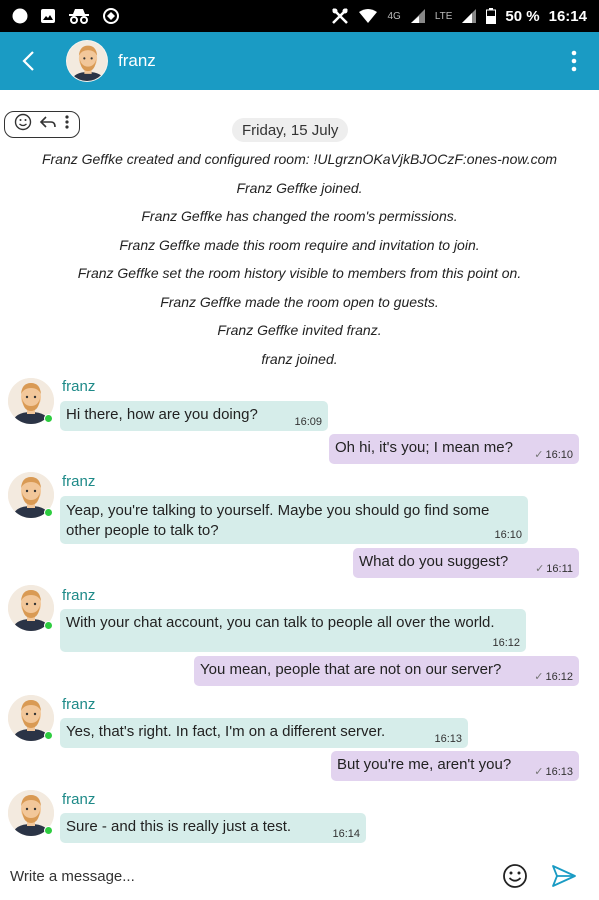  I want to click on message-input, so click(245, 876).